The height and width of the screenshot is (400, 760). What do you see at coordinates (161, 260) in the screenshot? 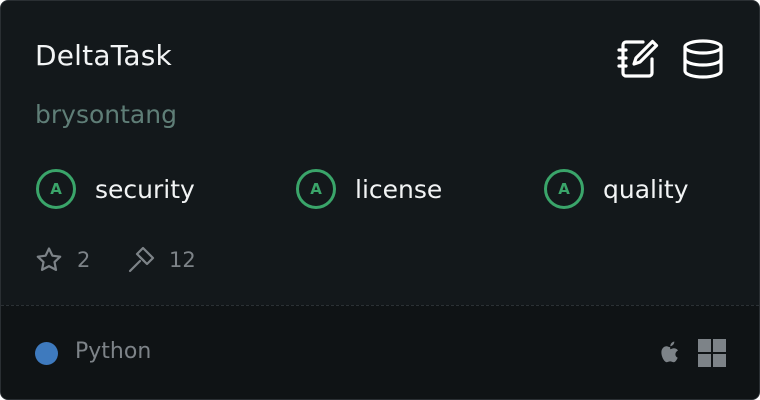
I see `tools-stat: 12` at bounding box center [161, 260].